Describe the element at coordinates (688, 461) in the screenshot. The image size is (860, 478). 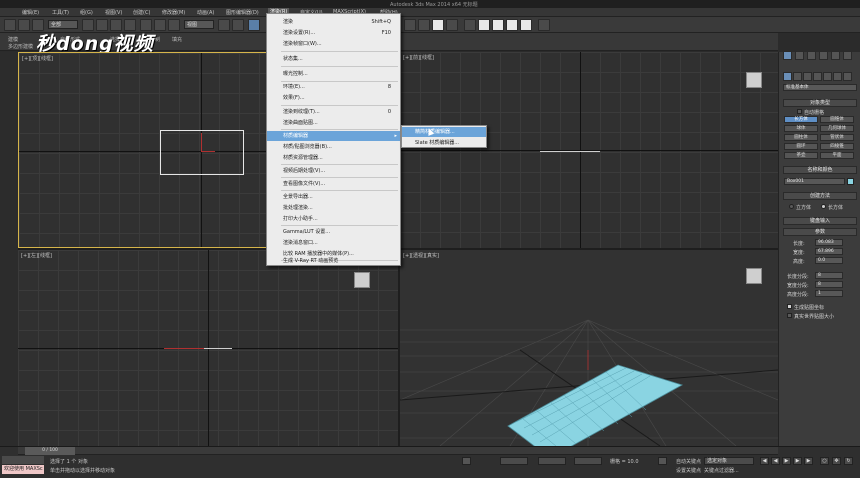
I see `autokey-label: 自动关键点` at that location.